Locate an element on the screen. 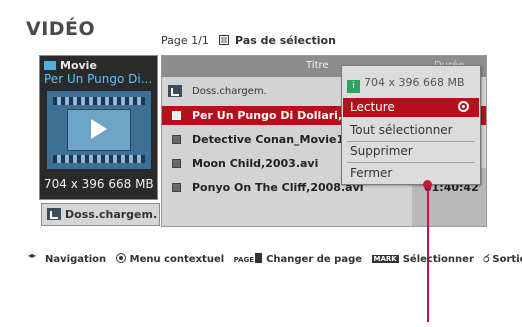 Image resolution: width=522 pixels, height=327 pixels. up-folder-label: Doss.chargem. is located at coordinates (111, 214).